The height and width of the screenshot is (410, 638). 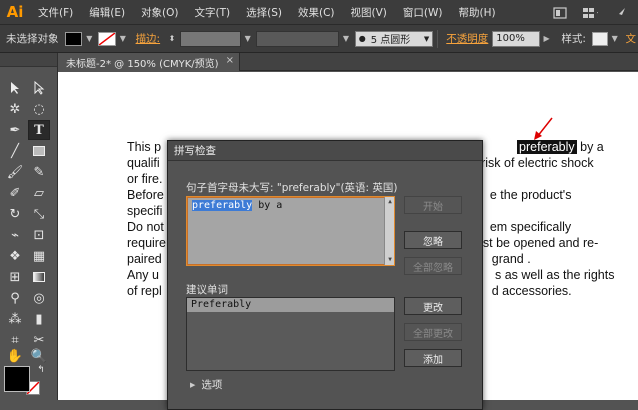 I want to click on opacity-link: 不透明度, so click(x=467, y=38).